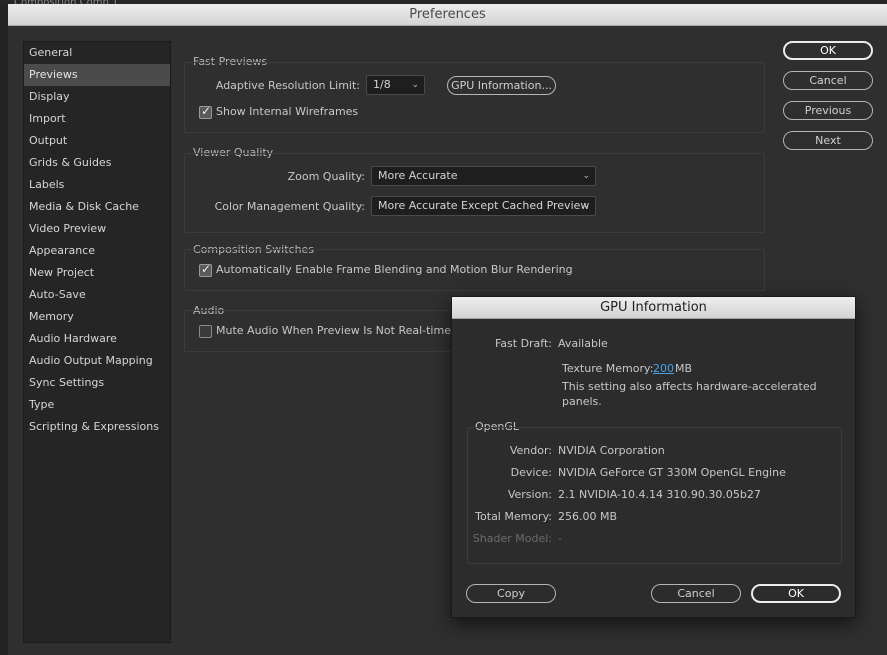 The height and width of the screenshot is (655, 887). I want to click on sidebar-item-display: Display, so click(97, 97).